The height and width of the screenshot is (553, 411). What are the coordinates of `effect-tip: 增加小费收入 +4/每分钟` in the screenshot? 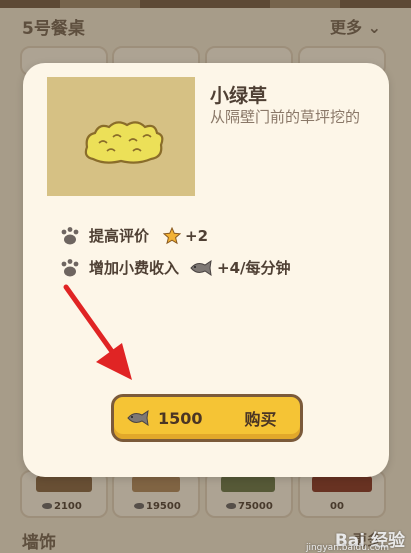 It's located at (175, 267).